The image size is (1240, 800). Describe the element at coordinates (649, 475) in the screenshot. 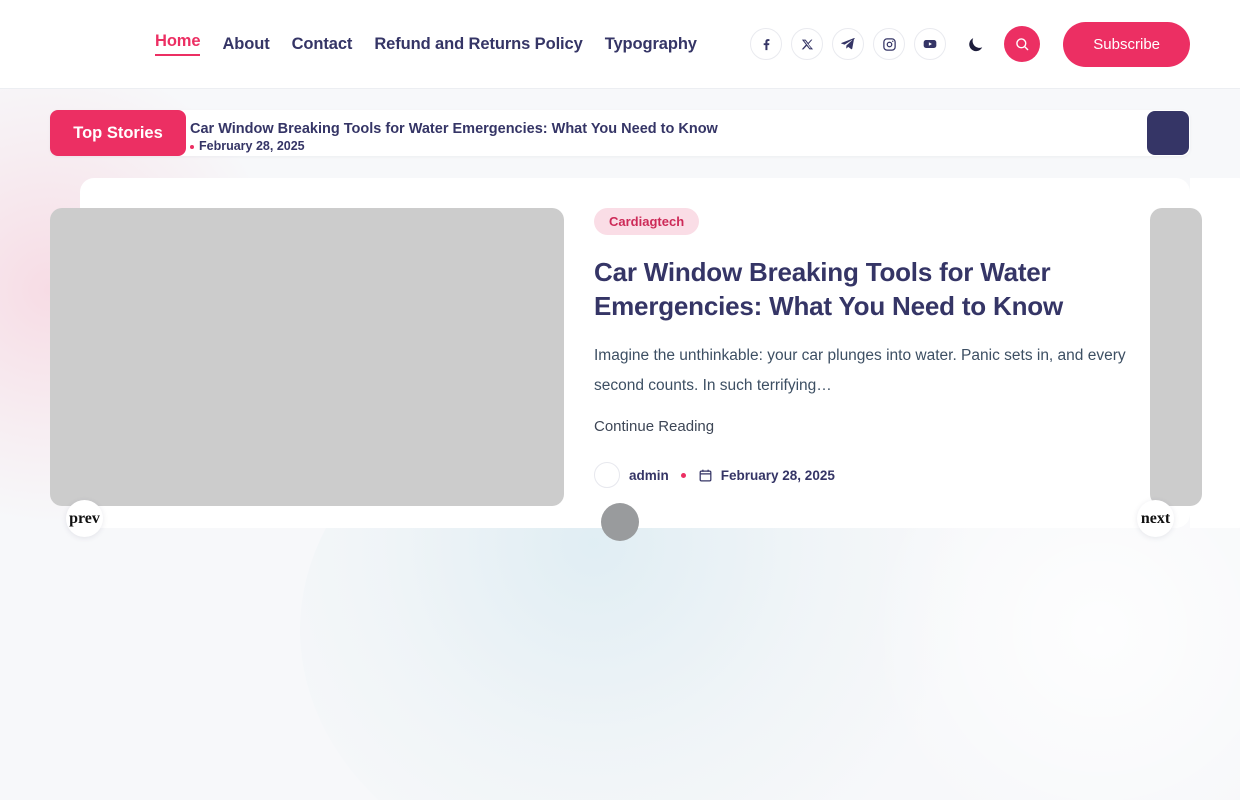

I see `slide-author: admin` at that location.